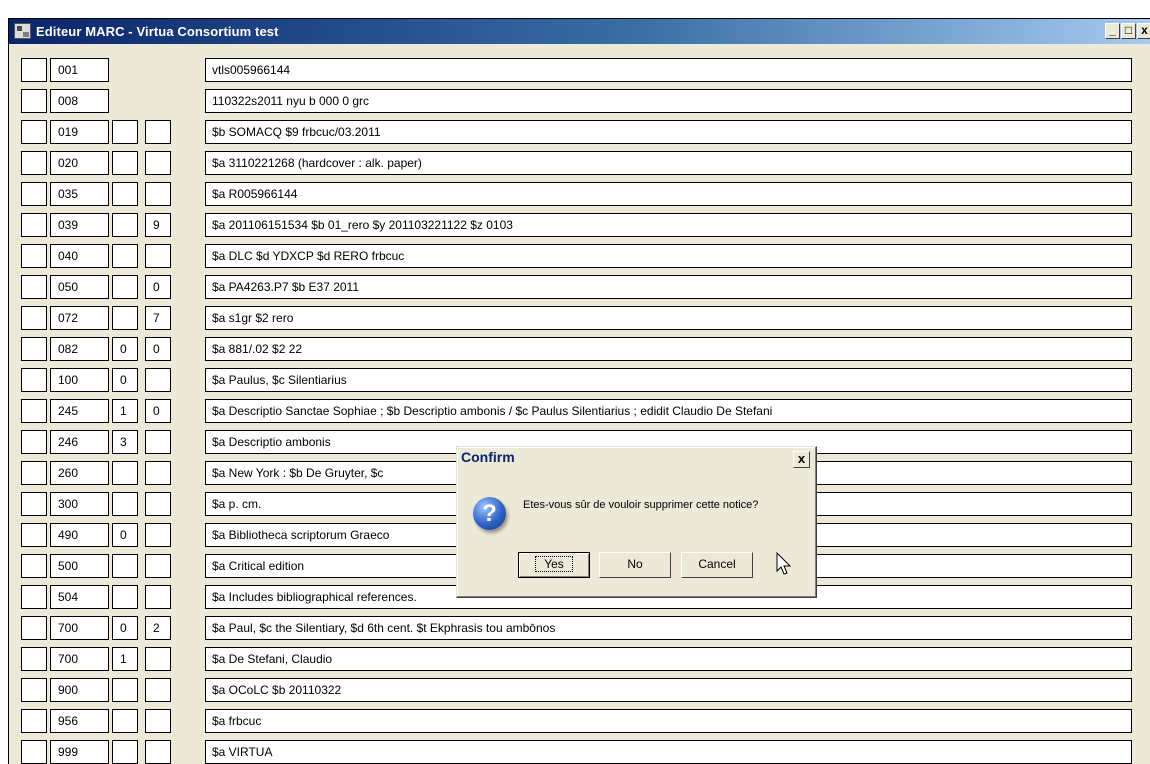 The width and height of the screenshot is (1150, 764). I want to click on tag-field: 100, so click(79, 380).